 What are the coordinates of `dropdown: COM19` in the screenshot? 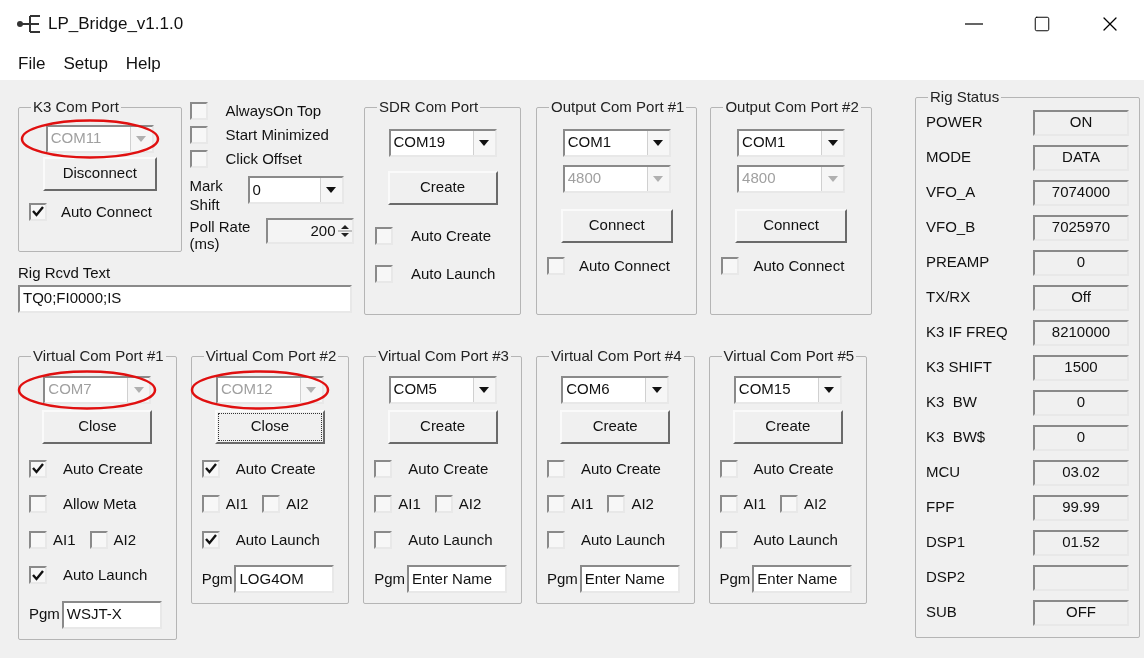 It's located at (442, 142).